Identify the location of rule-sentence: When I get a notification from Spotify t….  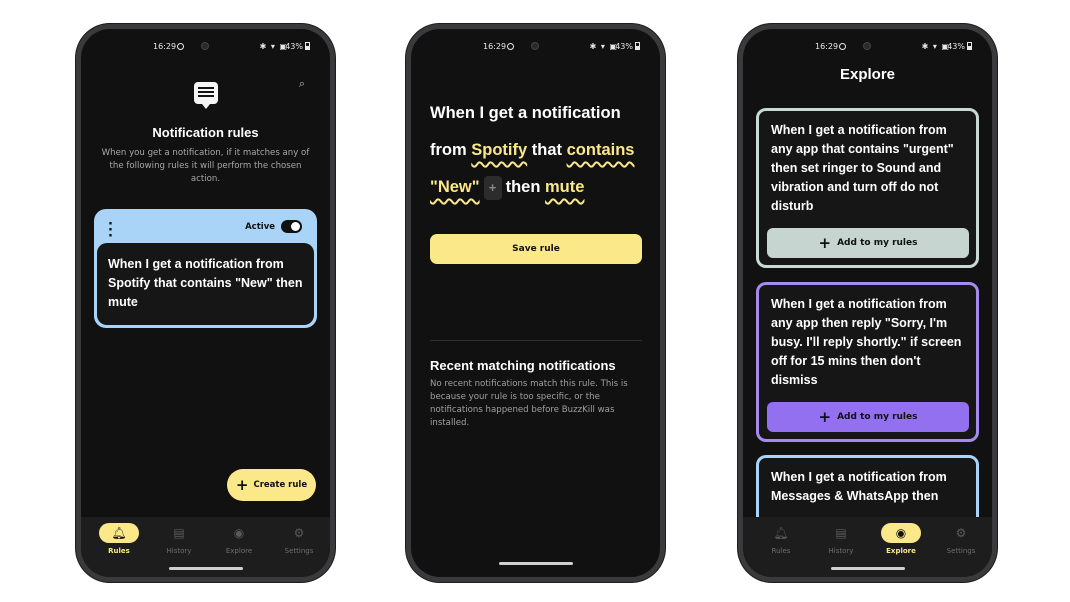
(539, 150).